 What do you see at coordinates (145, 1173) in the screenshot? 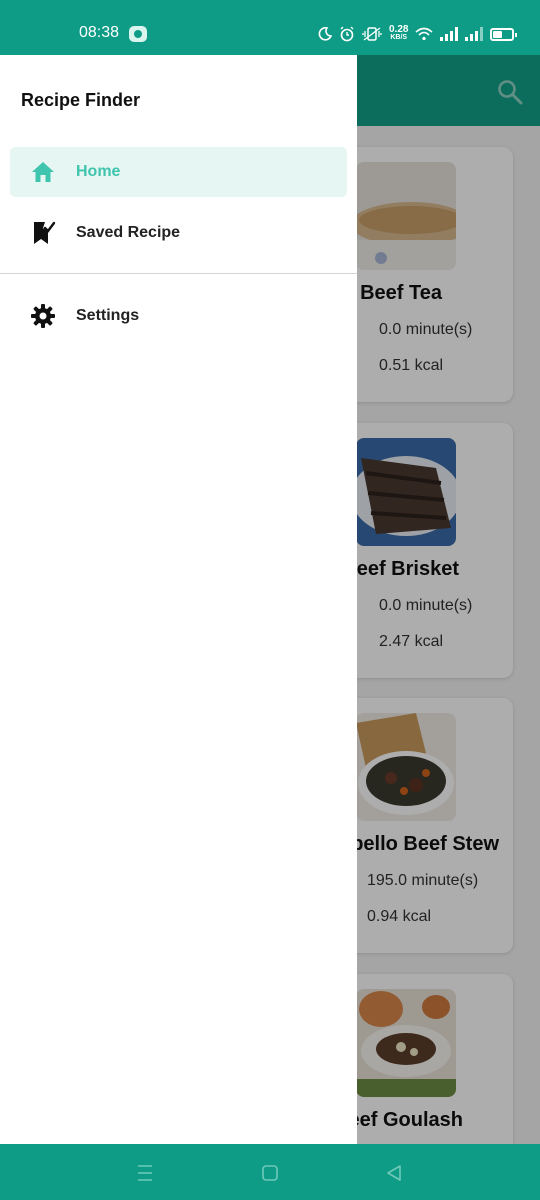
I see `menu-lines-icon` at bounding box center [145, 1173].